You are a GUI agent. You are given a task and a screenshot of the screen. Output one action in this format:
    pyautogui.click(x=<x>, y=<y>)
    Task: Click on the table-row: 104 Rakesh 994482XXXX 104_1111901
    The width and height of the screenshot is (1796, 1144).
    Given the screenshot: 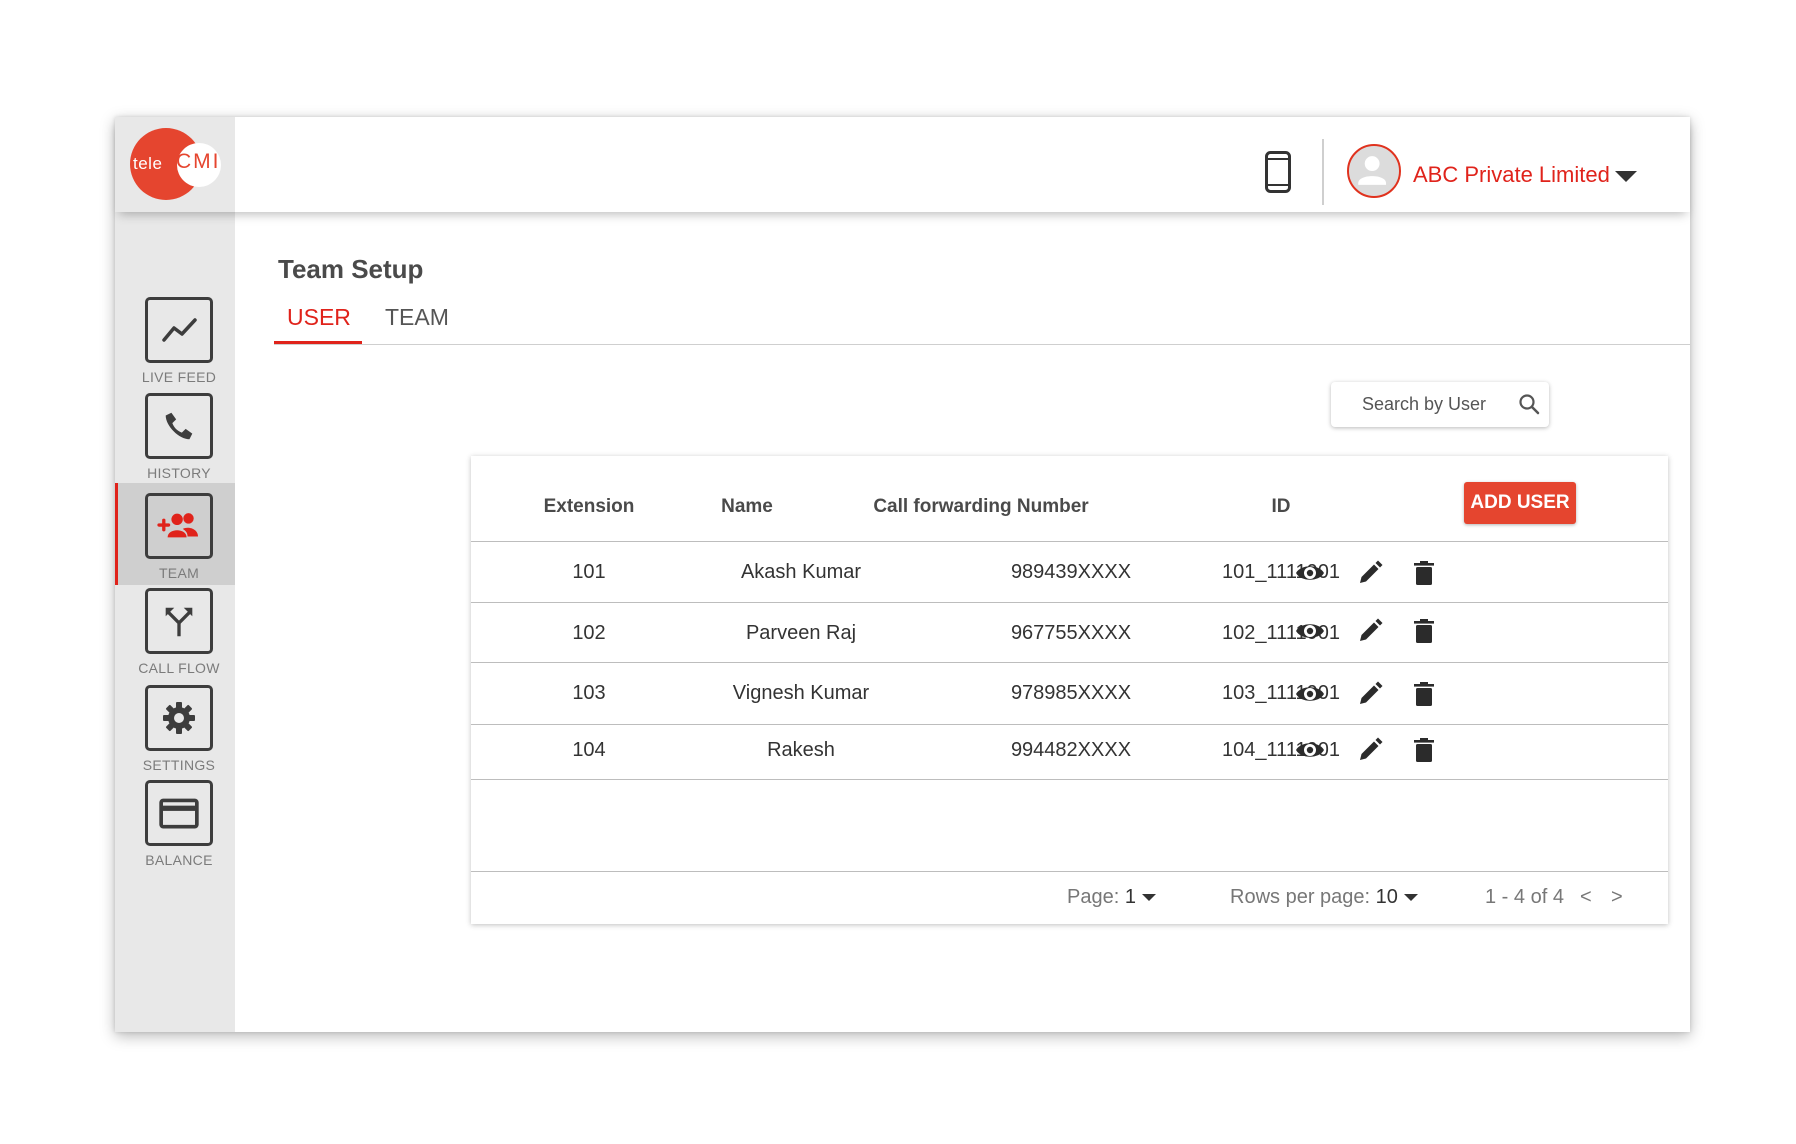 What is the action you would take?
    pyautogui.click(x=1069, y=755)
    